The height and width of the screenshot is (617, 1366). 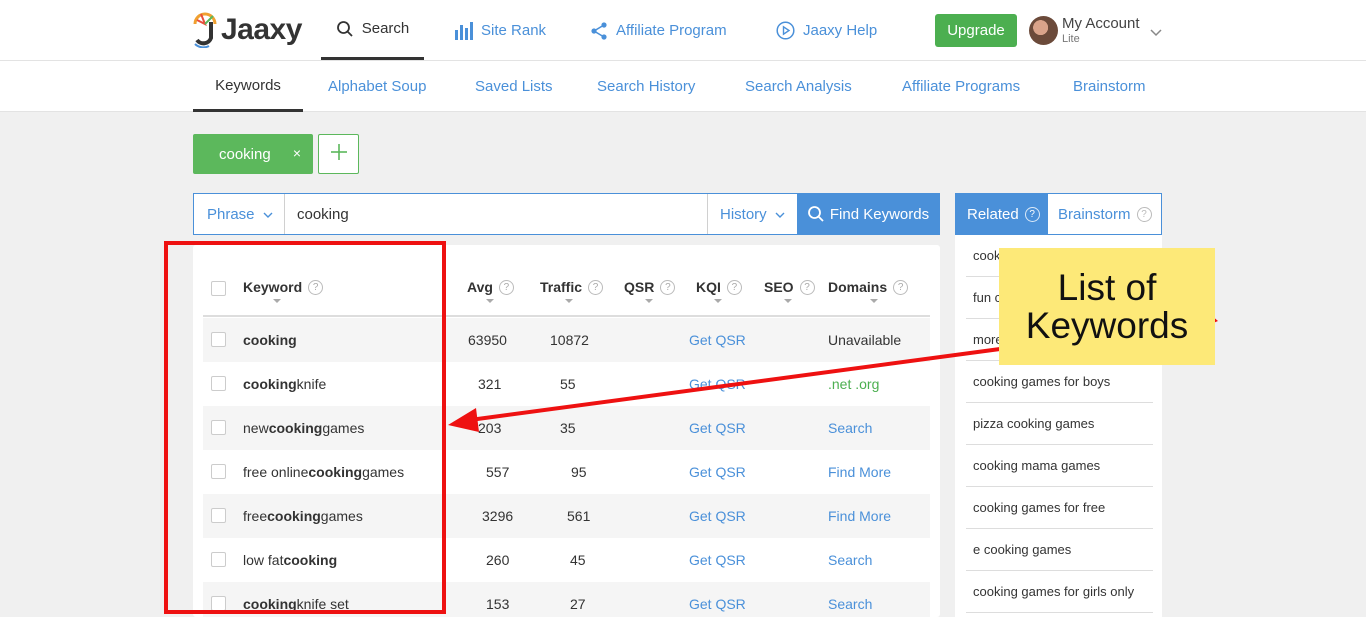 I want to click on related-tabs: Related ? Brainstorm ?, so click(x=1058, y=214).